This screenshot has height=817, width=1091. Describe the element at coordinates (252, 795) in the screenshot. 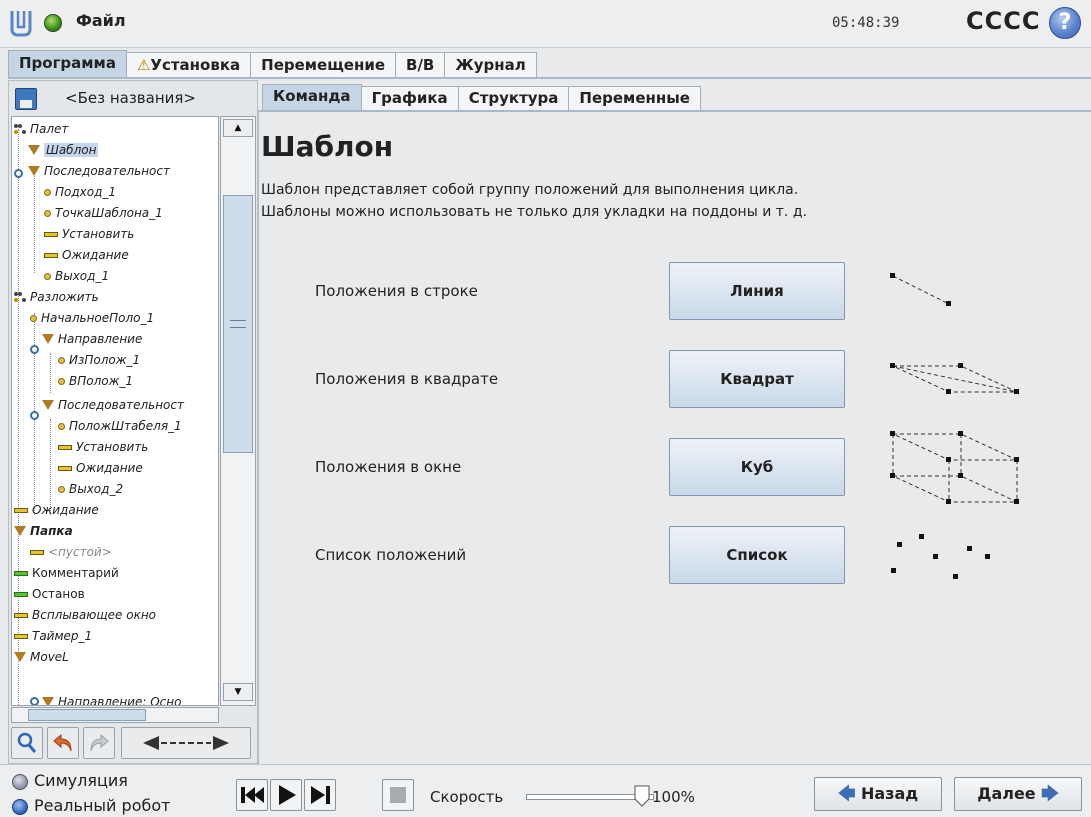

I see `skip-back-icon` at that location.